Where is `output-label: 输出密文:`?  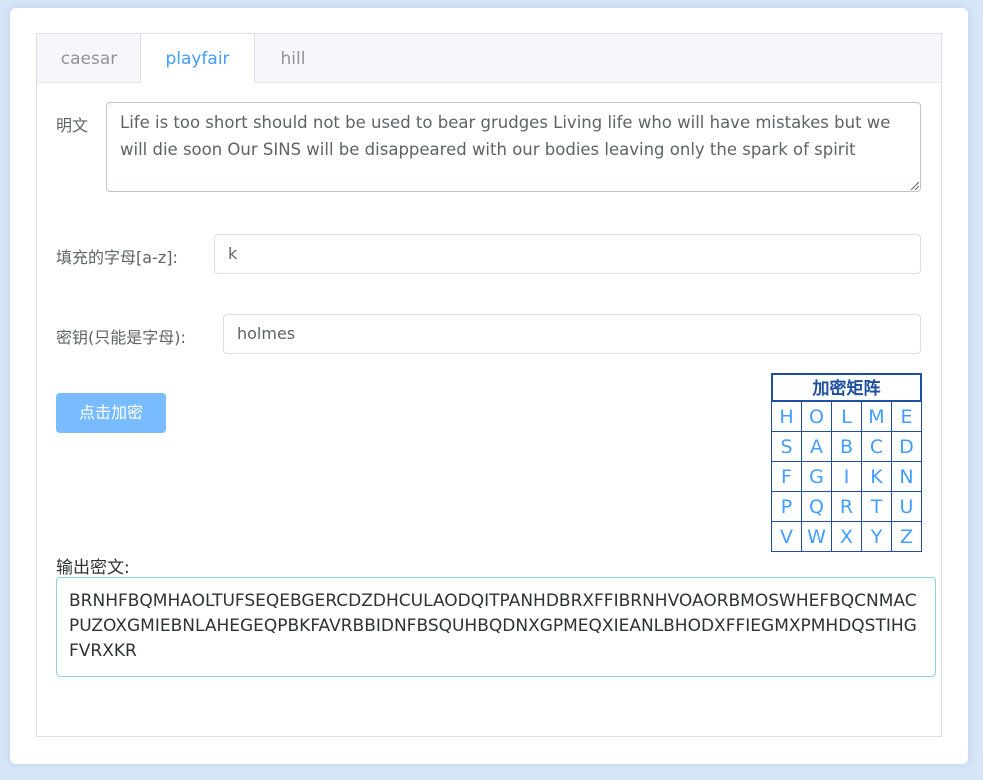 output-label: 输出密文: is located at coordinates (93, 568).